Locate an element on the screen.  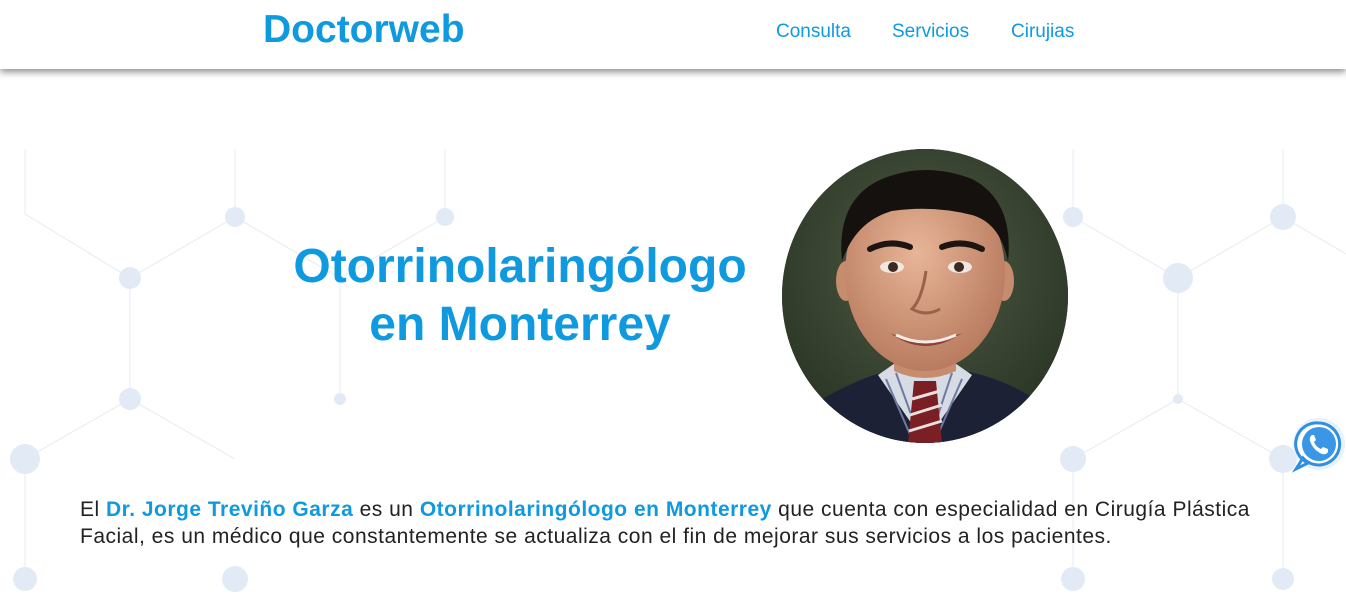
whatsapp-icon is located at coordinates (1318, 445).